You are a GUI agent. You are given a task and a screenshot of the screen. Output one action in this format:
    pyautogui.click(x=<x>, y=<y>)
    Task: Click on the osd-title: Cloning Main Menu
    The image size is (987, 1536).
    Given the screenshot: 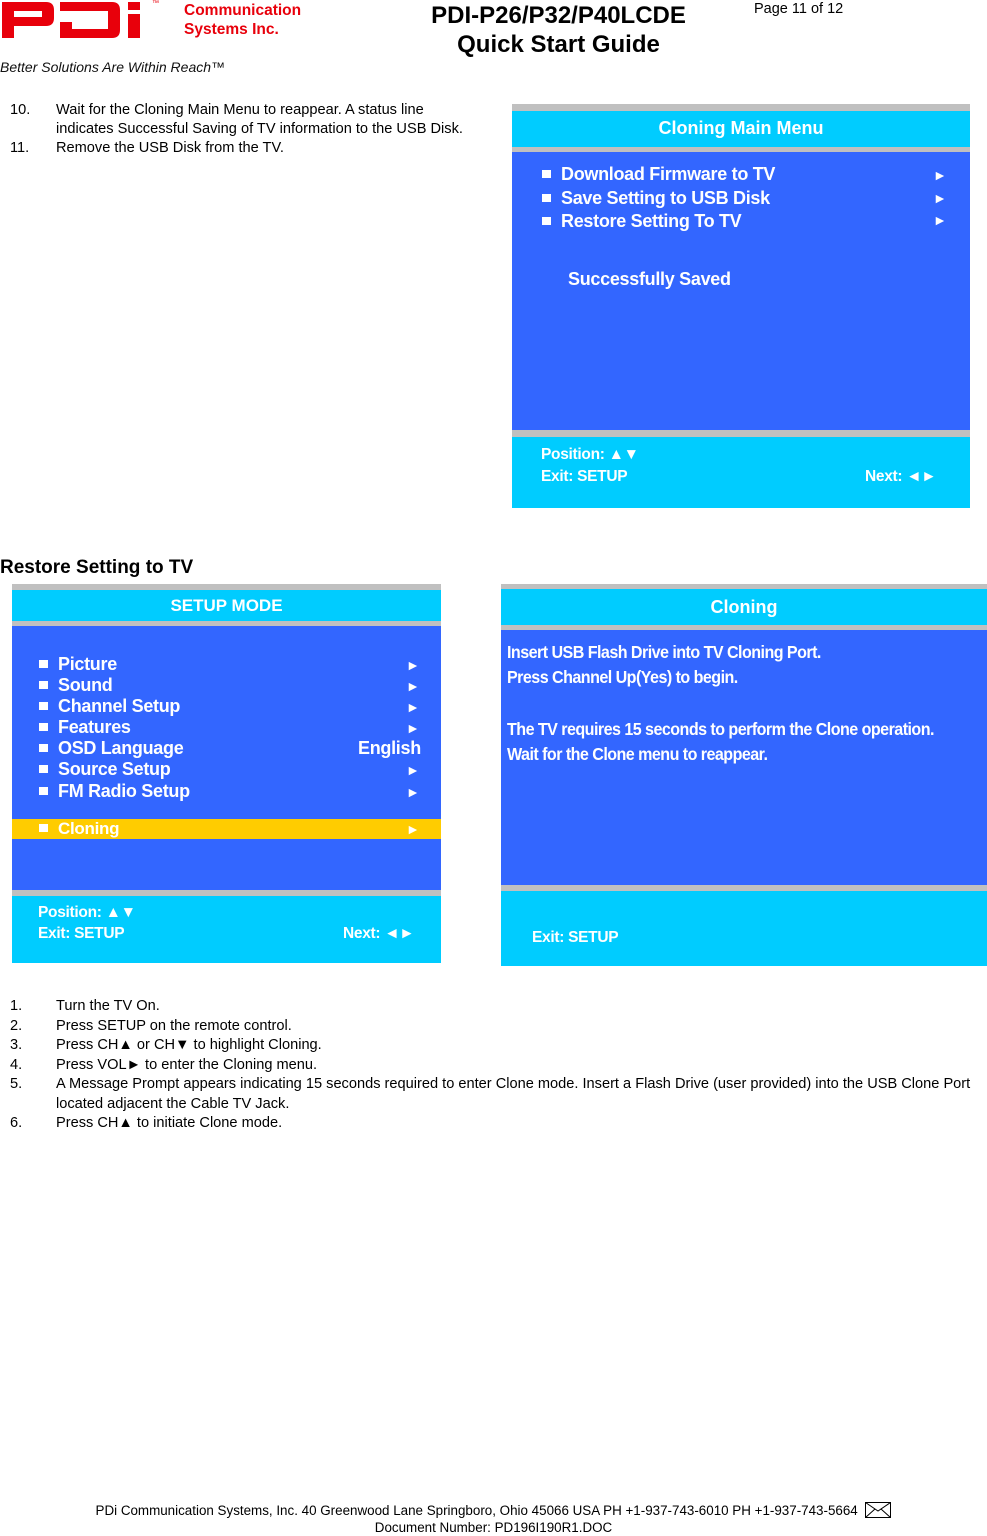 What is the action you would take?
    pyautogui.click(x=741, y=128)
    